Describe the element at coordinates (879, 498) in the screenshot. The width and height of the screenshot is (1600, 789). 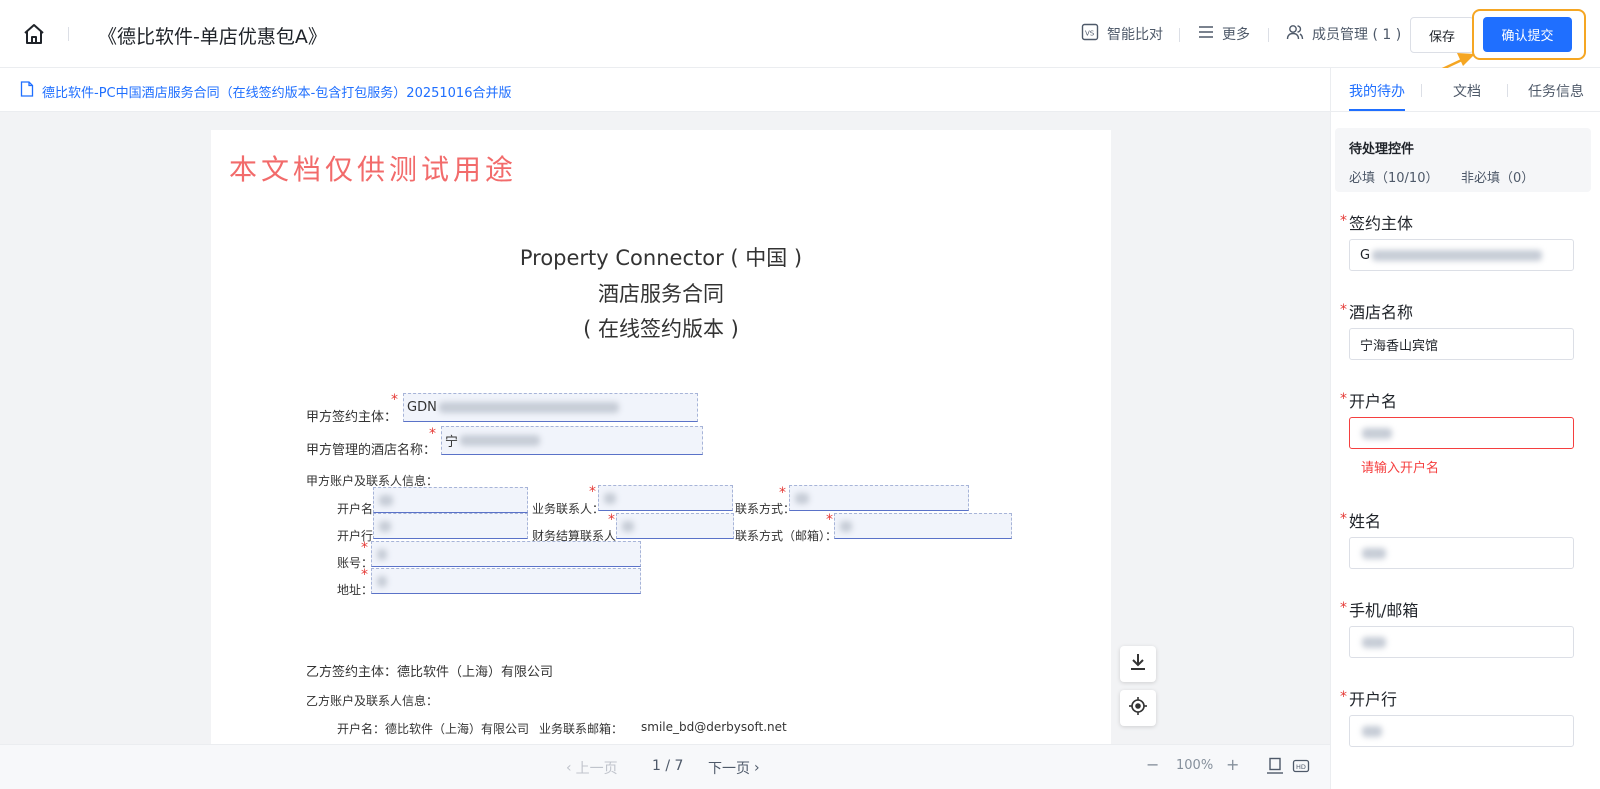
I see `contact-method-field` at that location.